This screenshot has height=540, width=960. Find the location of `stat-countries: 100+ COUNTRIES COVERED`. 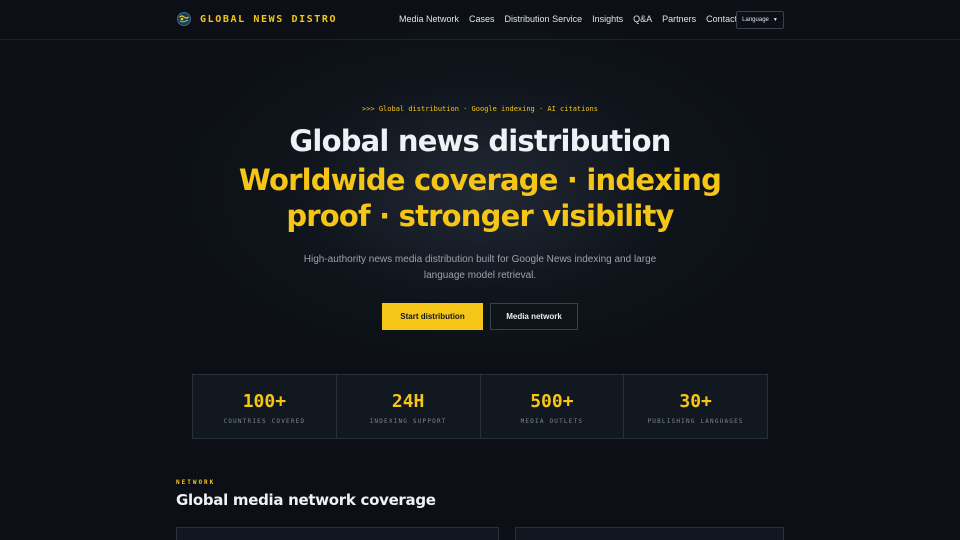

stat-countries: 100+ COUNTRIES COVERED is located at coordinates (265, 406).